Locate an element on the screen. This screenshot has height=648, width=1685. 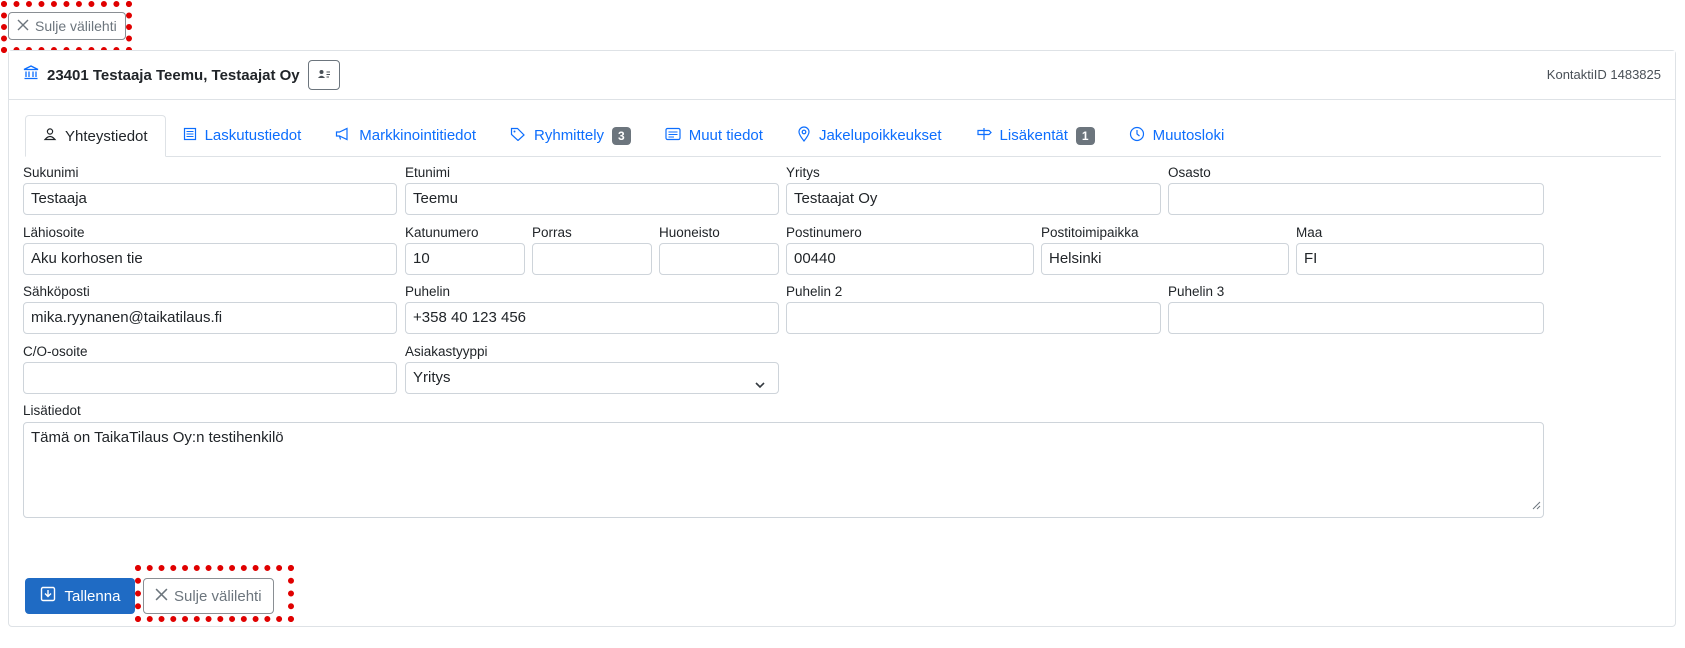
sahkoposti-input: mika.ryynanen@taikatilaus.fi is located at coordinates (210, 318).